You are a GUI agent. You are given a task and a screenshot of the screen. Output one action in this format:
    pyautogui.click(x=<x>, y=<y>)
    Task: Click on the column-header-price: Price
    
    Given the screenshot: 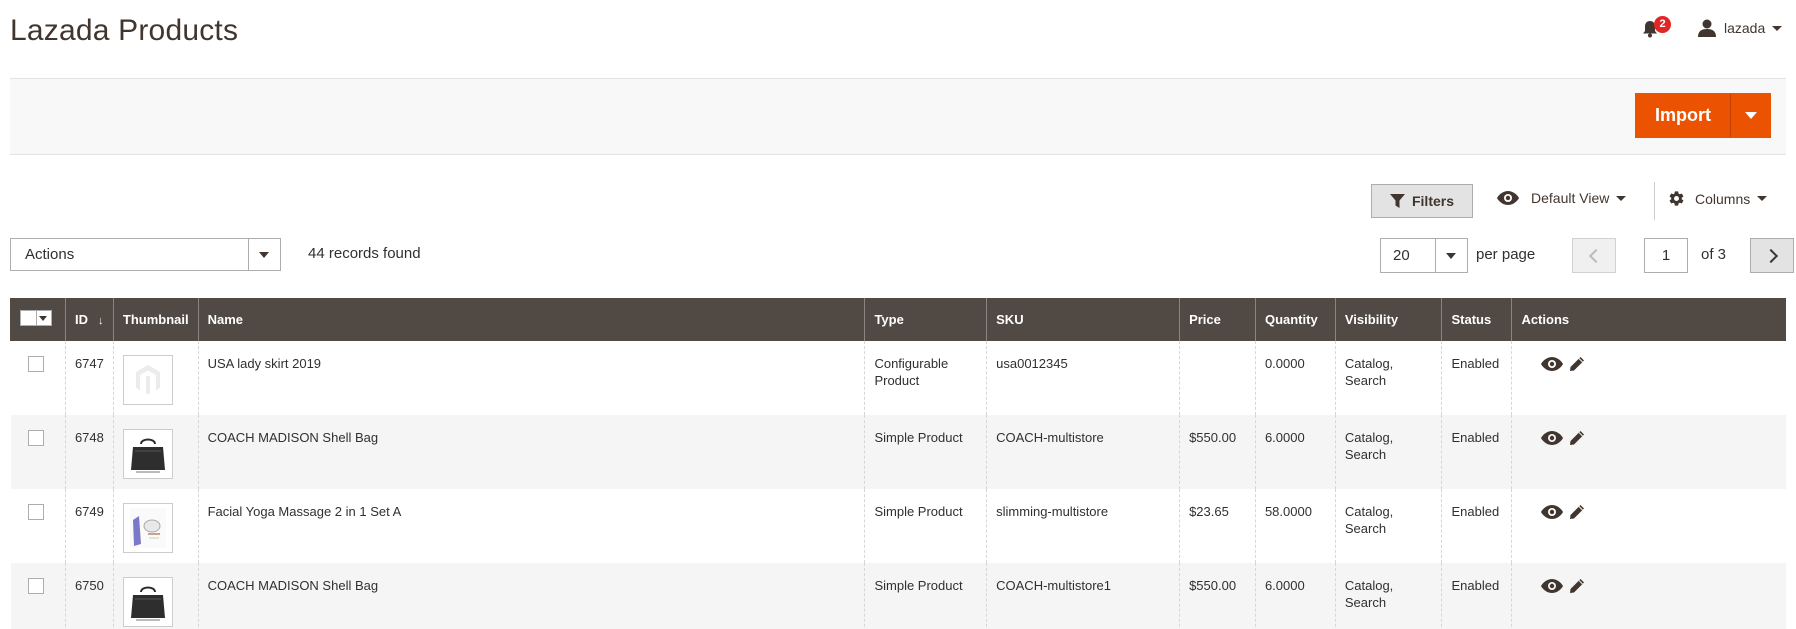 What is the action you would take?
    pyautogui.click(x=1217, y=319)
    